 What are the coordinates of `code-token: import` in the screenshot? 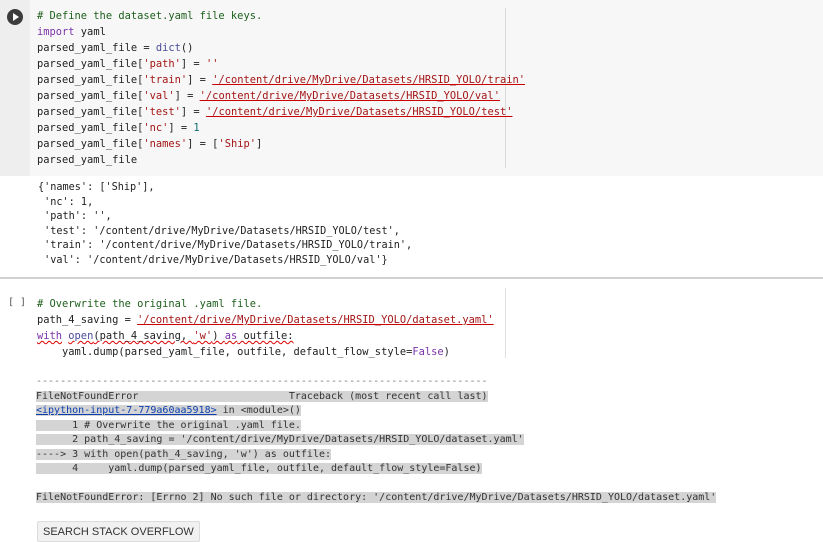 It's located at (56, 32).